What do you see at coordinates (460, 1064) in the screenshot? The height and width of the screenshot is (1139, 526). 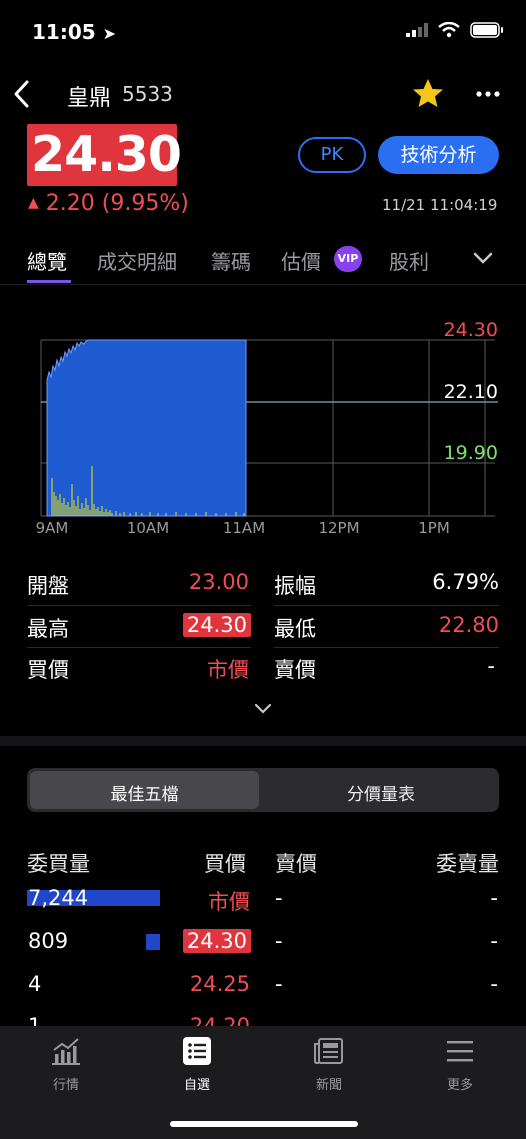 I see `tabbar-item-more: 更多` at bounding box center [460, 1064].